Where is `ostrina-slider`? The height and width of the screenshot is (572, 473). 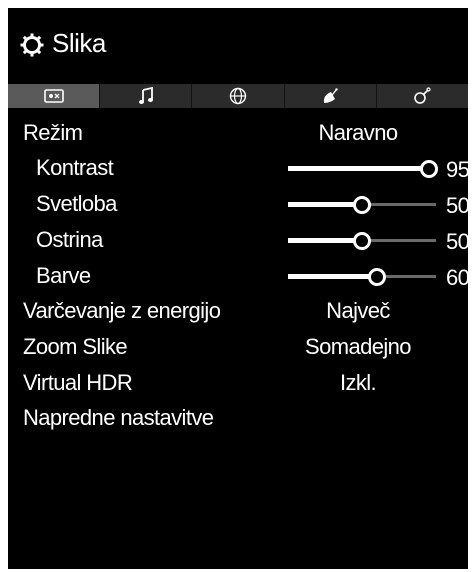 ostrina-slider is located at coordinates (362, 241).